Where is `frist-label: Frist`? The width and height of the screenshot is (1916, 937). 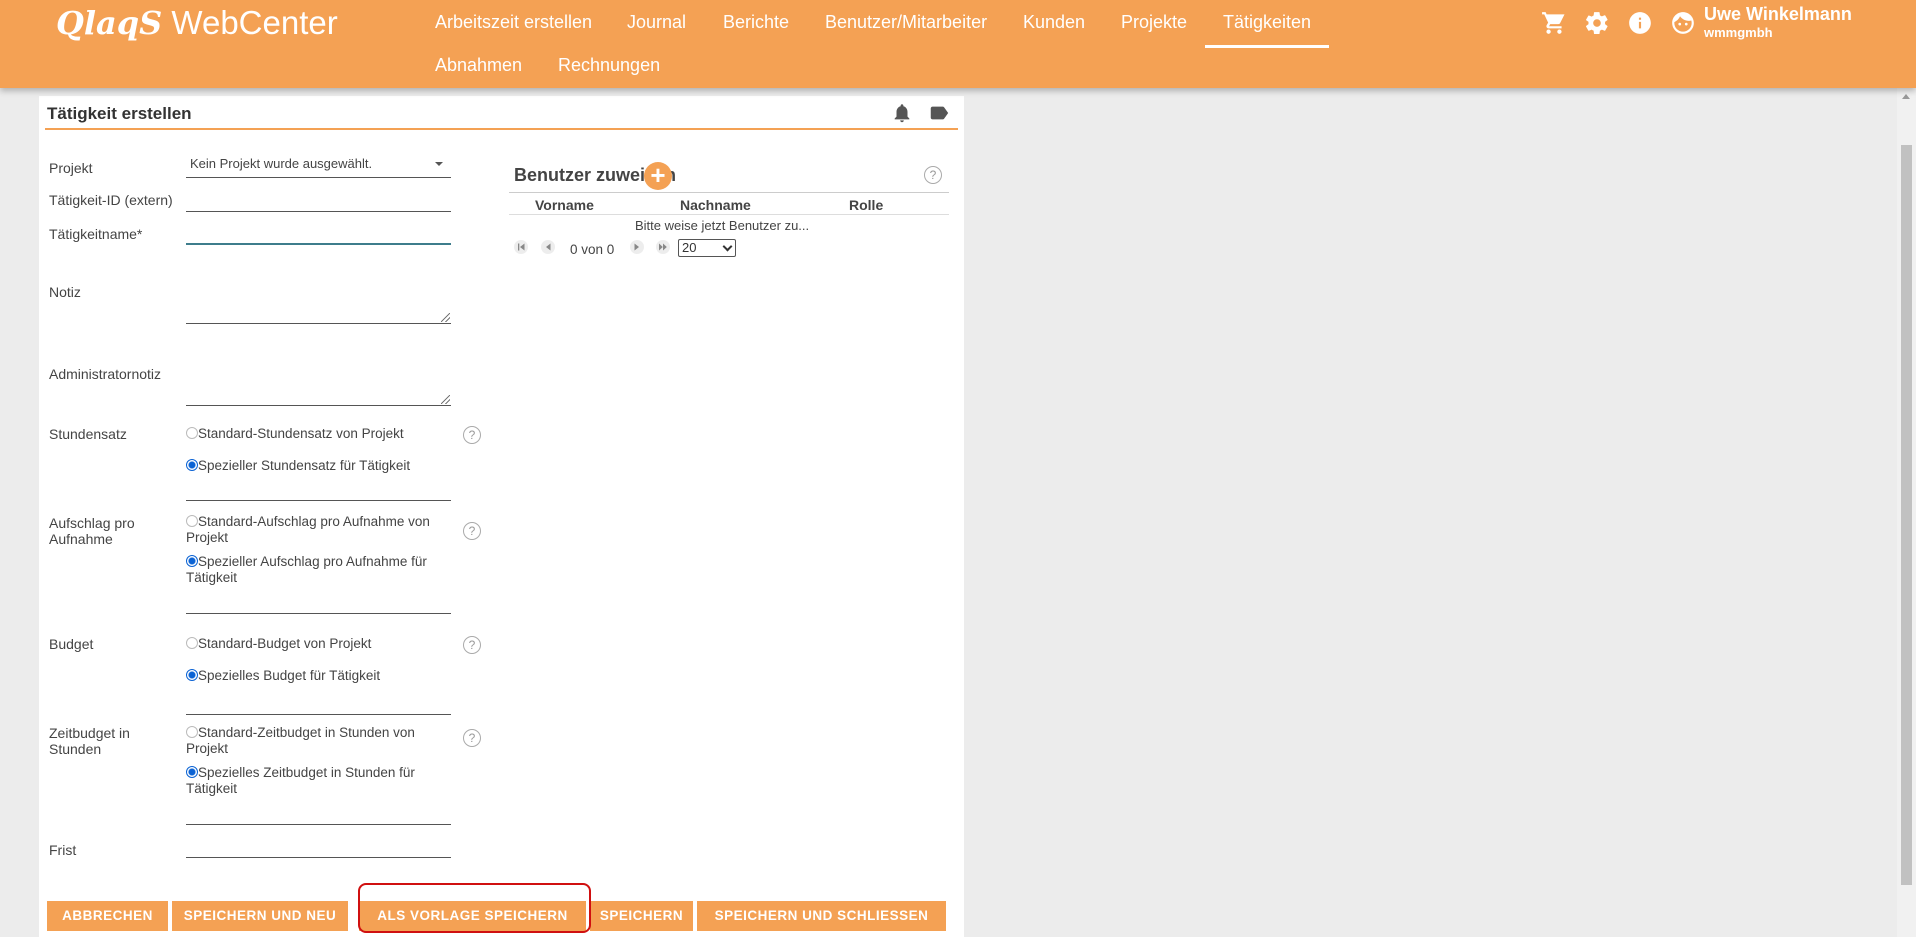 frist-label: Frist is located at coordinates (63, 850).